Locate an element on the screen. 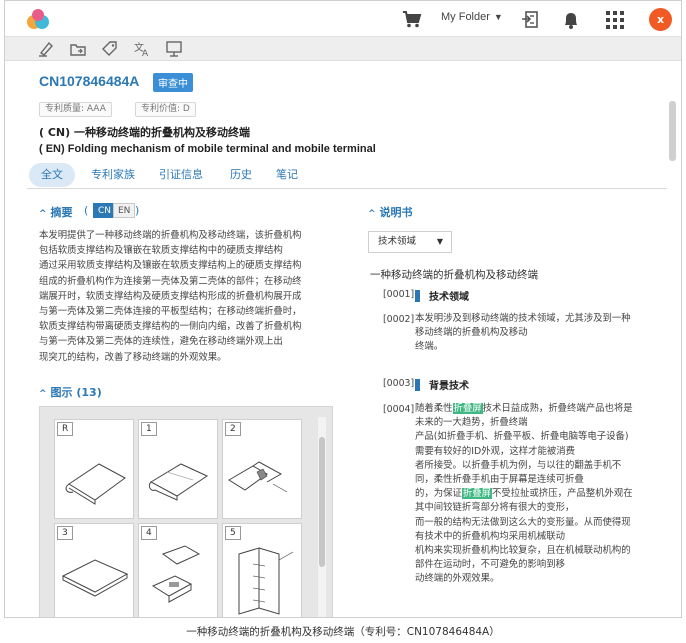 This screenshot has height=643, width=686. para-number: [0002] is located at coordinates (399, 319).